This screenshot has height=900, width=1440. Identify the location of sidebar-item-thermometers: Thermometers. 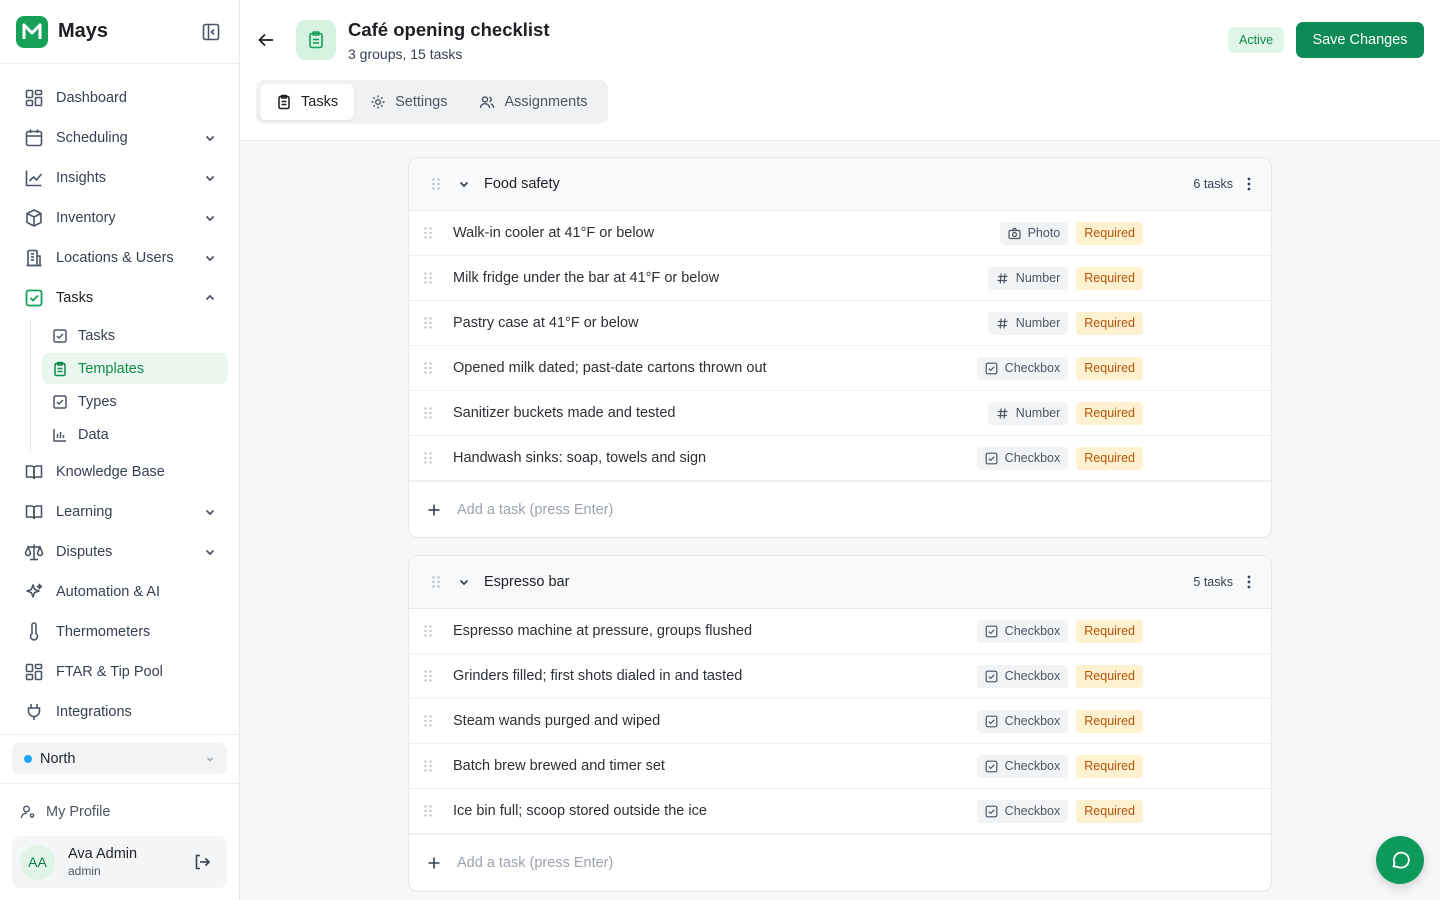
(119, 632).